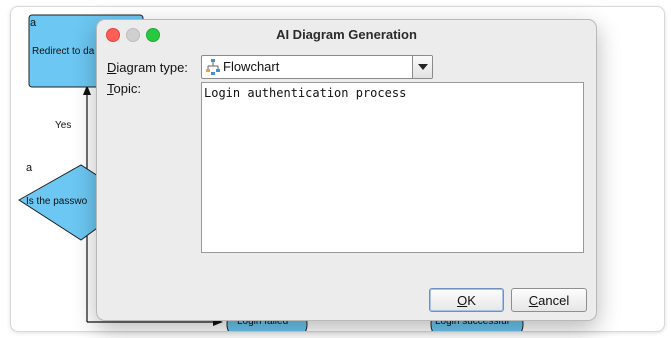  I want to click on node-decision-label: Is the passwo, so click(57, 201).